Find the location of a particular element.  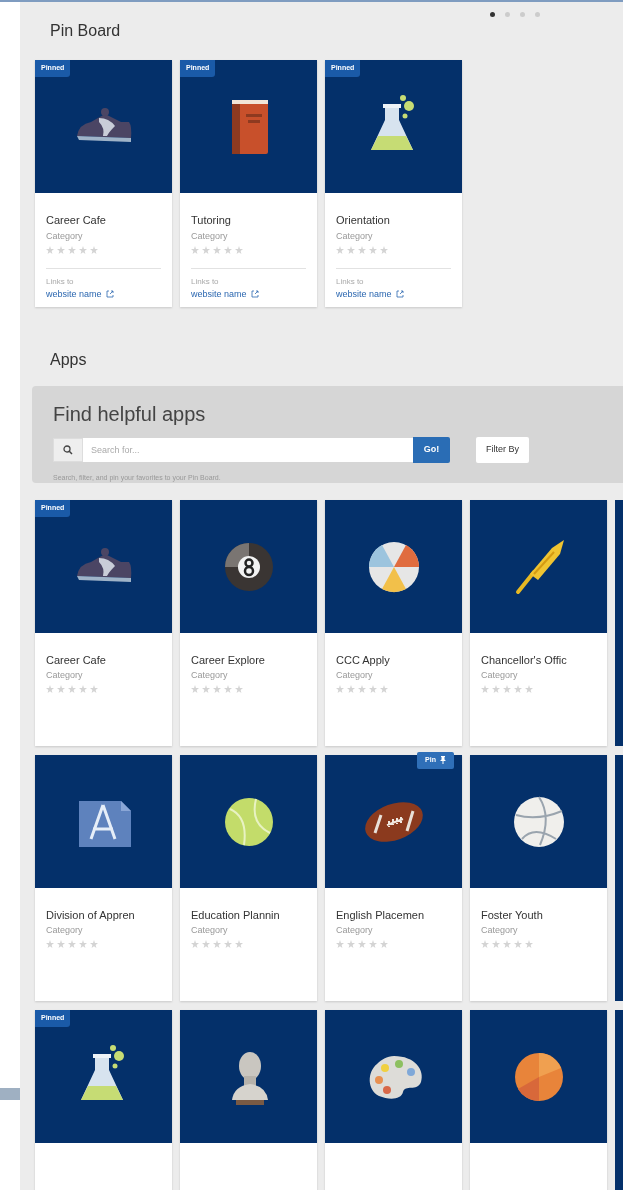

app-name: Chancellor's Offic is located at coordinates (524, 660).